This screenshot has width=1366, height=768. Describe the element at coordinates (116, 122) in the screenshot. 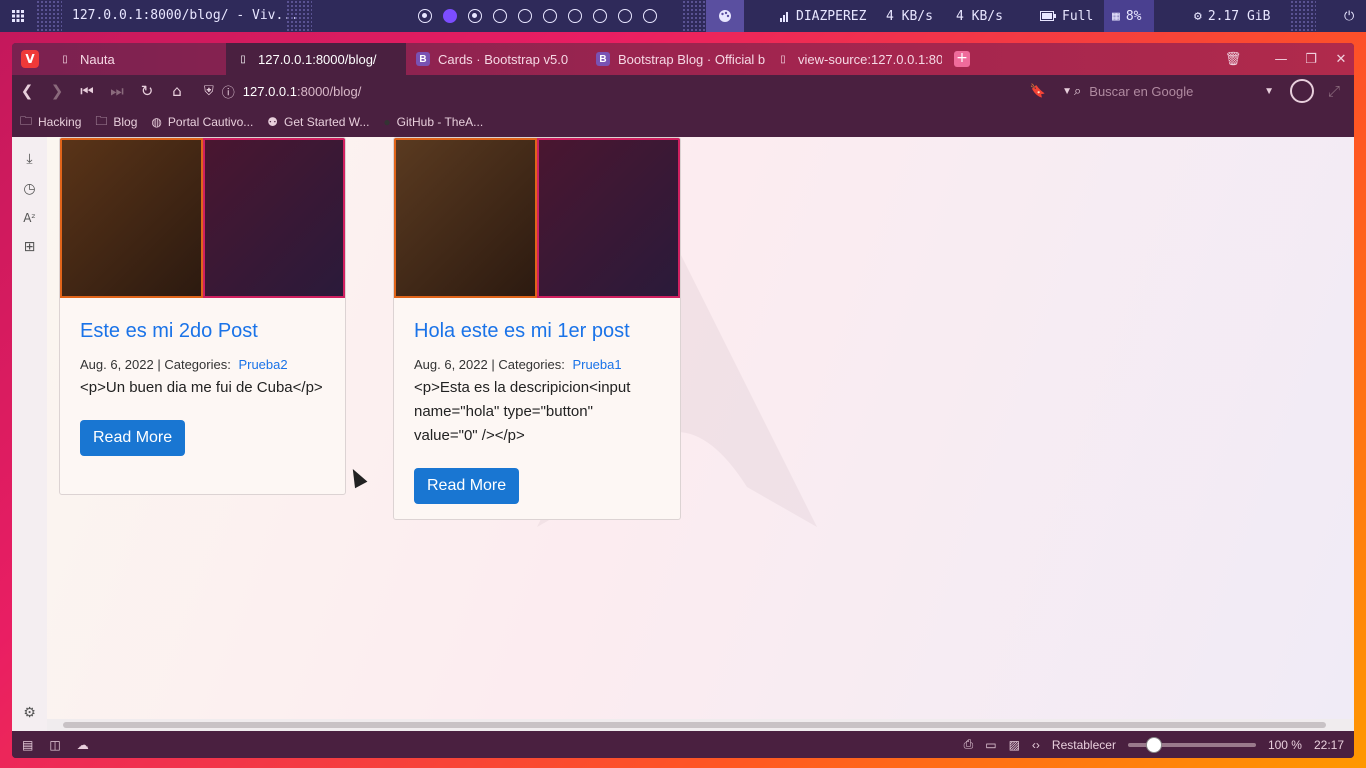

I see `bookmark-folder-blog: 🗀 Blog` at that location.